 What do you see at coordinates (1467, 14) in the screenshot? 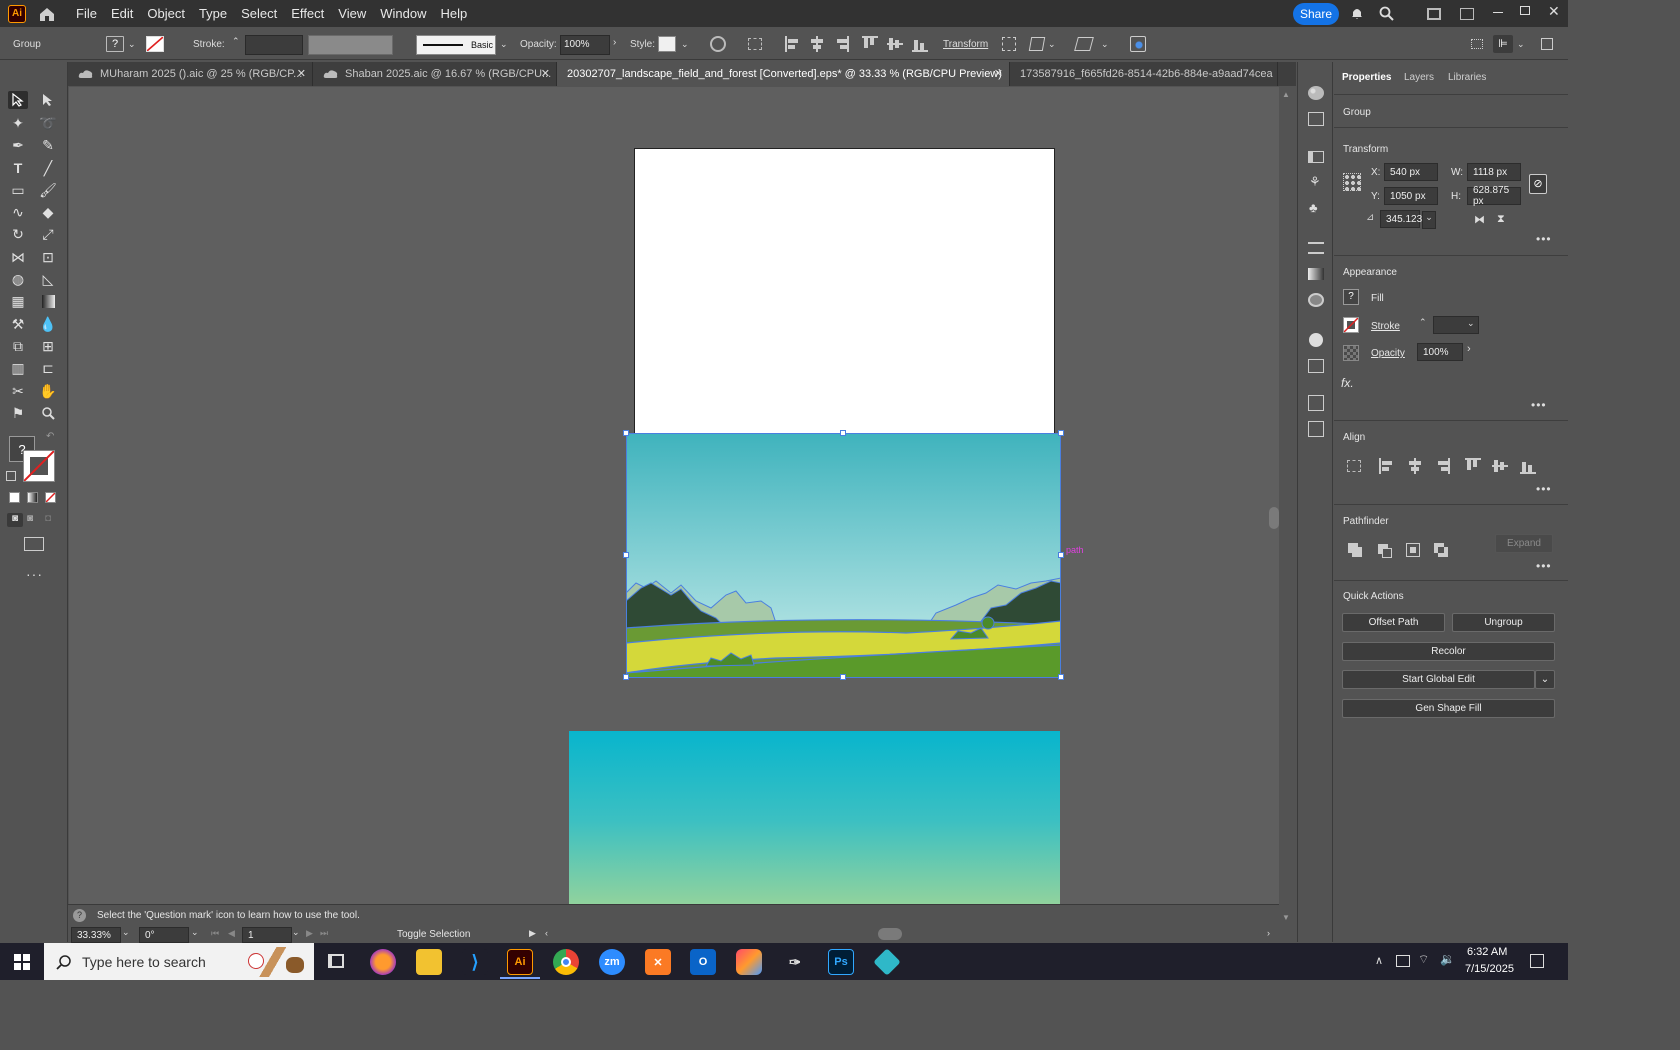
I see `arrange-documents-icon` at bounding box center [1467, 14].